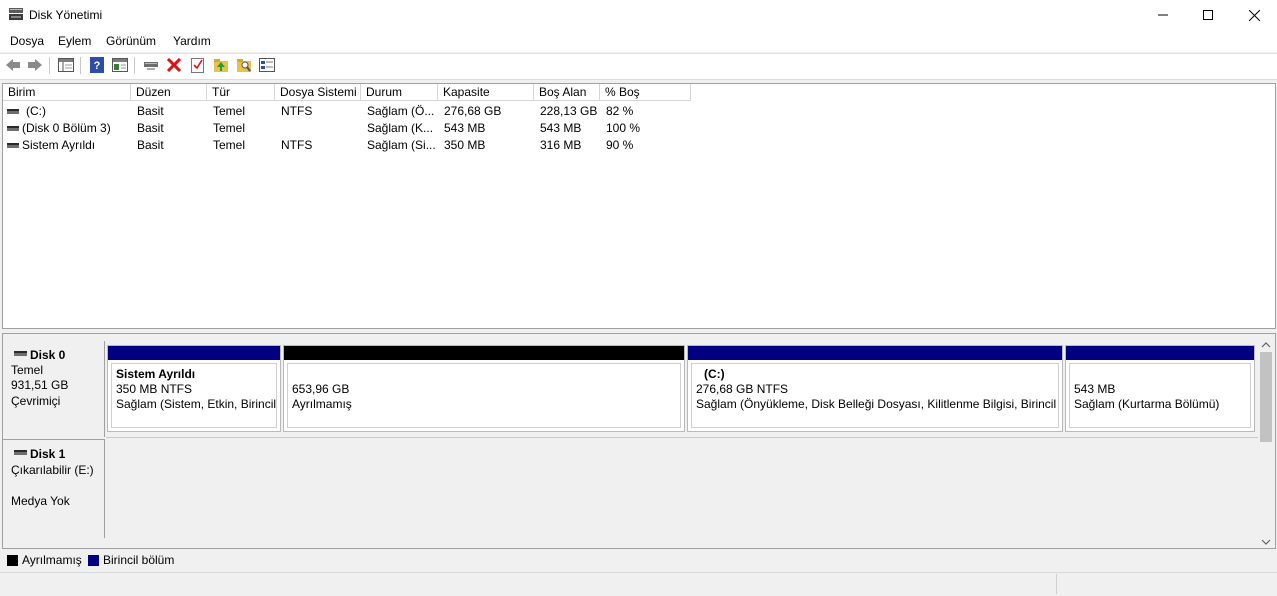 The width and height of the screenshot is (1277, 596). What do you see at coordinates (198, 65) in the screenshot?
I see `properties-button` at bounding box center [198, 65].